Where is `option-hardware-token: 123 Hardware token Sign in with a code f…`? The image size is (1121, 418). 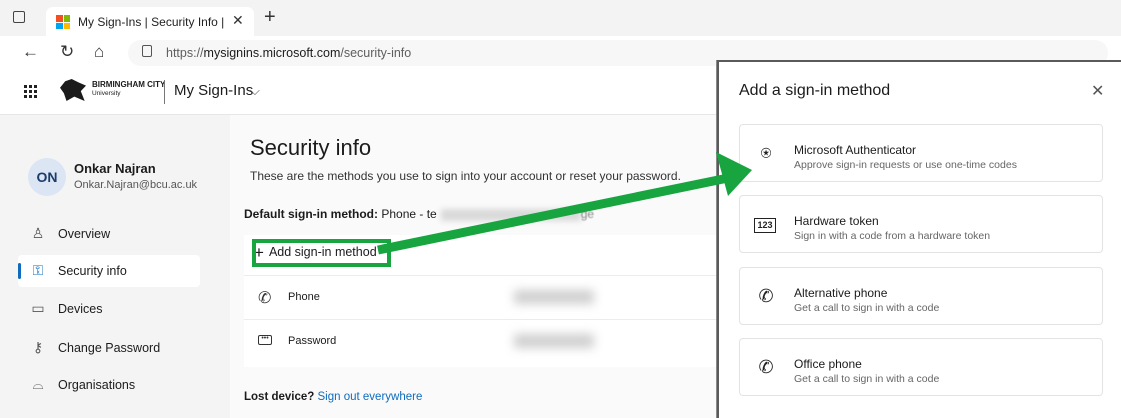 option-hardware-token: 123 Hardware token Sign in with a code f… is located at coordinates (921, 224).